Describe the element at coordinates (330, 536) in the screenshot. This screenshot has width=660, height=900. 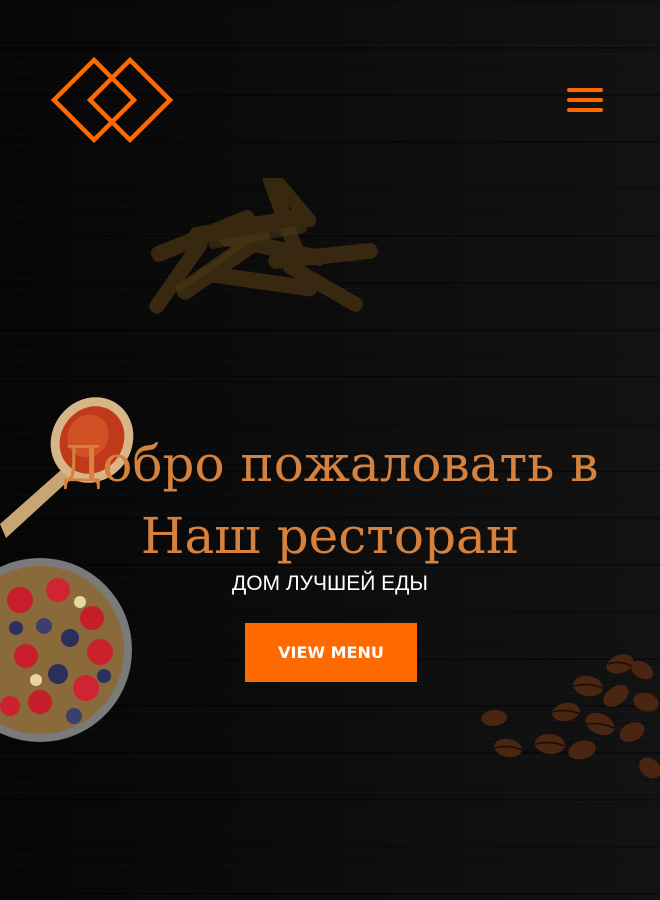
I see `hero-title-line2: Наш ресторан` at that location.